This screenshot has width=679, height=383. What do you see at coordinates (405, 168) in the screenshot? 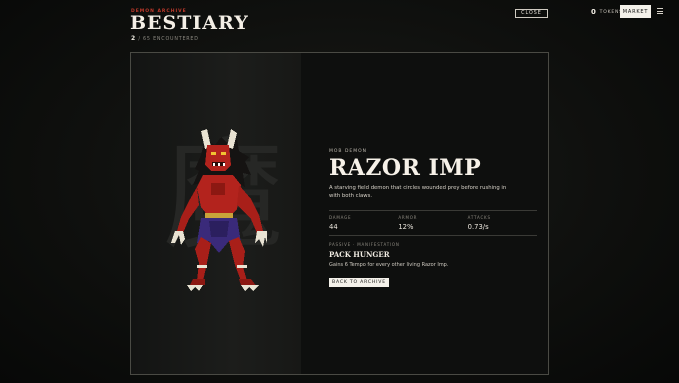
I see `demon-name: RAZOR IMP` at bounding box center [405, 168].